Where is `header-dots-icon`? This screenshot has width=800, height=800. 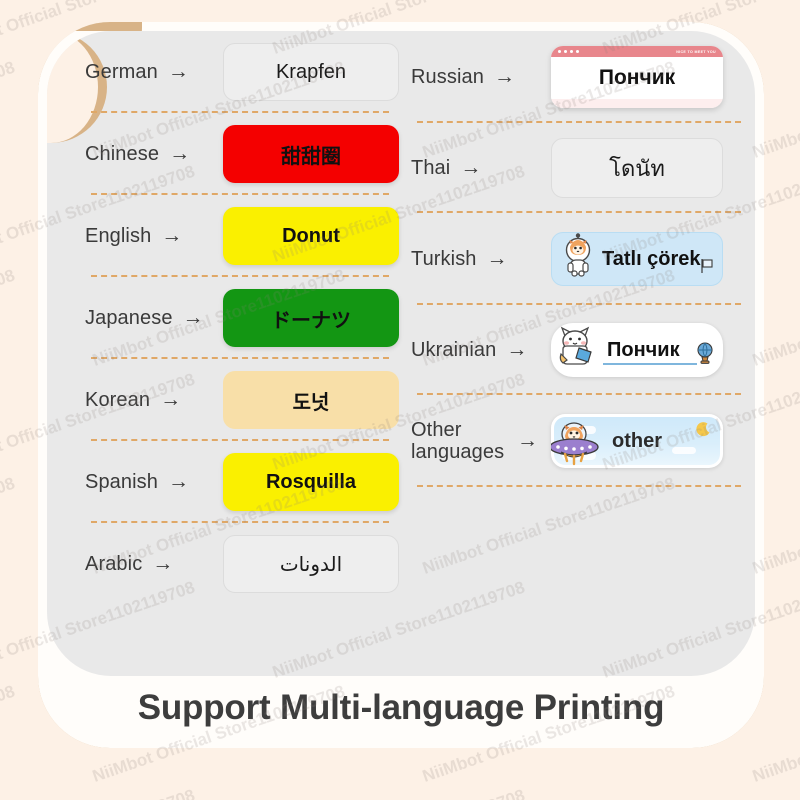 header-dots-icon is located at coordinates (568, 51).